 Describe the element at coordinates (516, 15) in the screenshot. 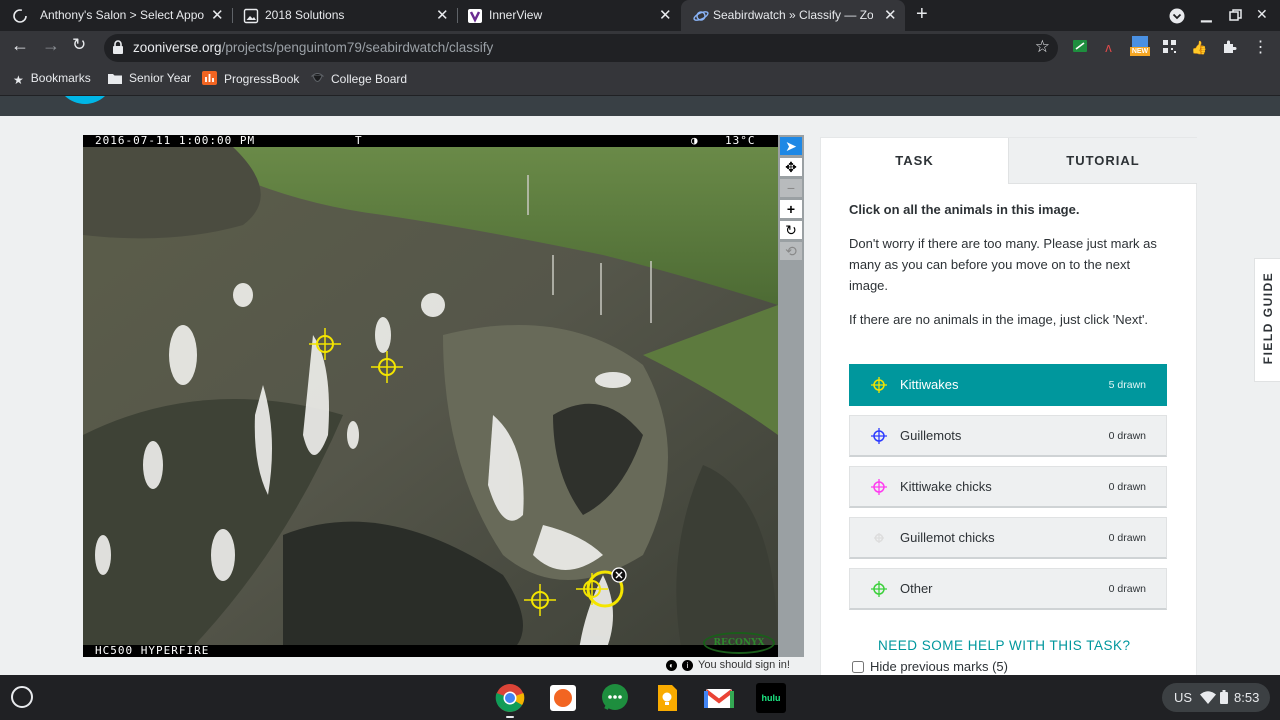

I see `tab-title: InnerView` at that location.